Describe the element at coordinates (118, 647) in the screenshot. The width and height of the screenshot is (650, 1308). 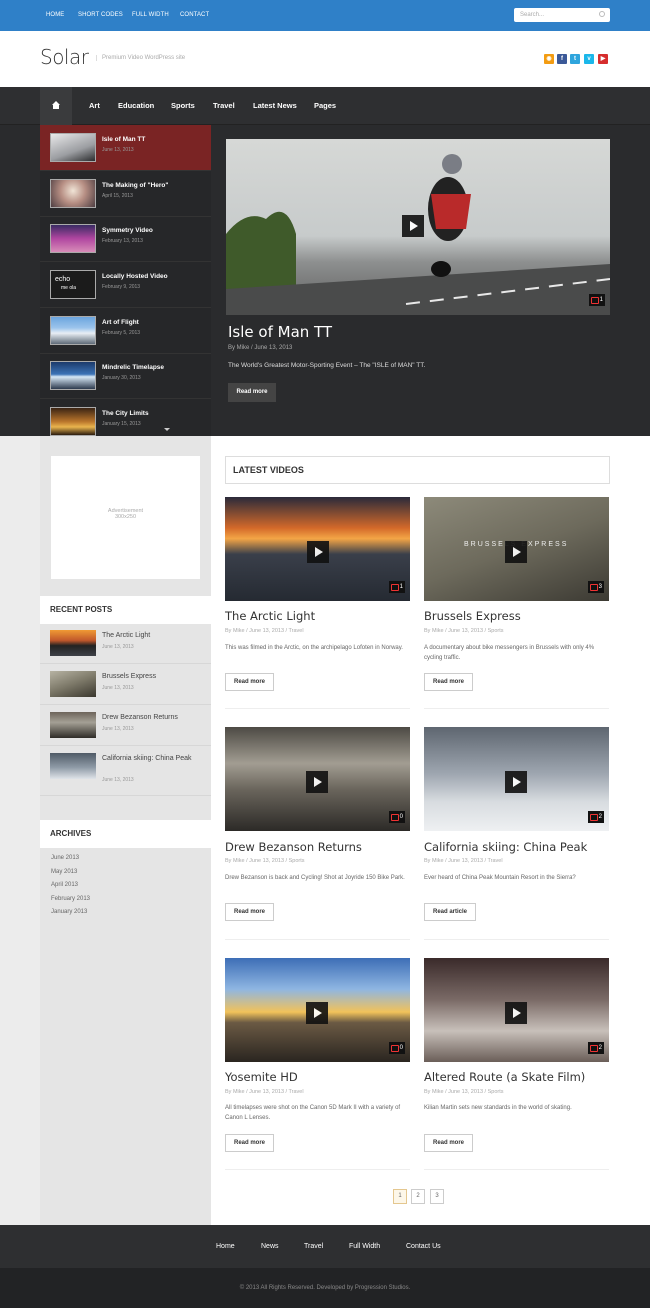
I see `recent-post-date: June 13, 2013` at that location.